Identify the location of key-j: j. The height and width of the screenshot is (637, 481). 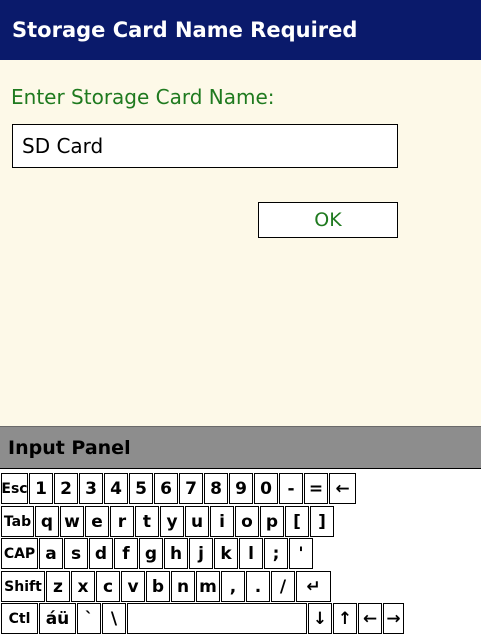
(201, 553).